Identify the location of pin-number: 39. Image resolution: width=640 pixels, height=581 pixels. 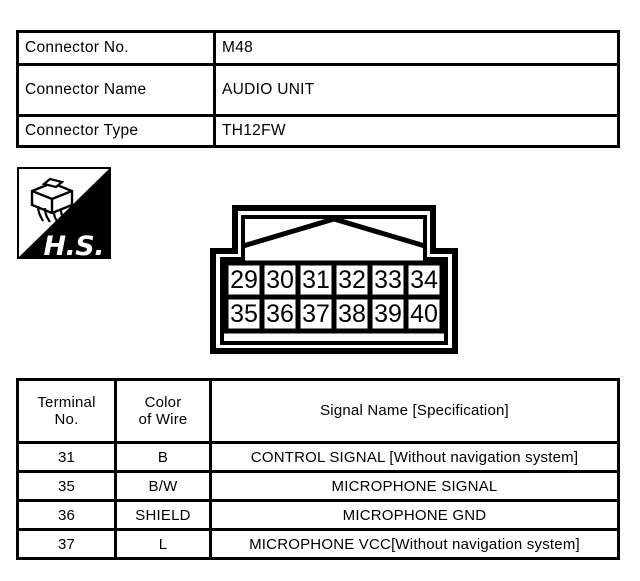
(388, 314).